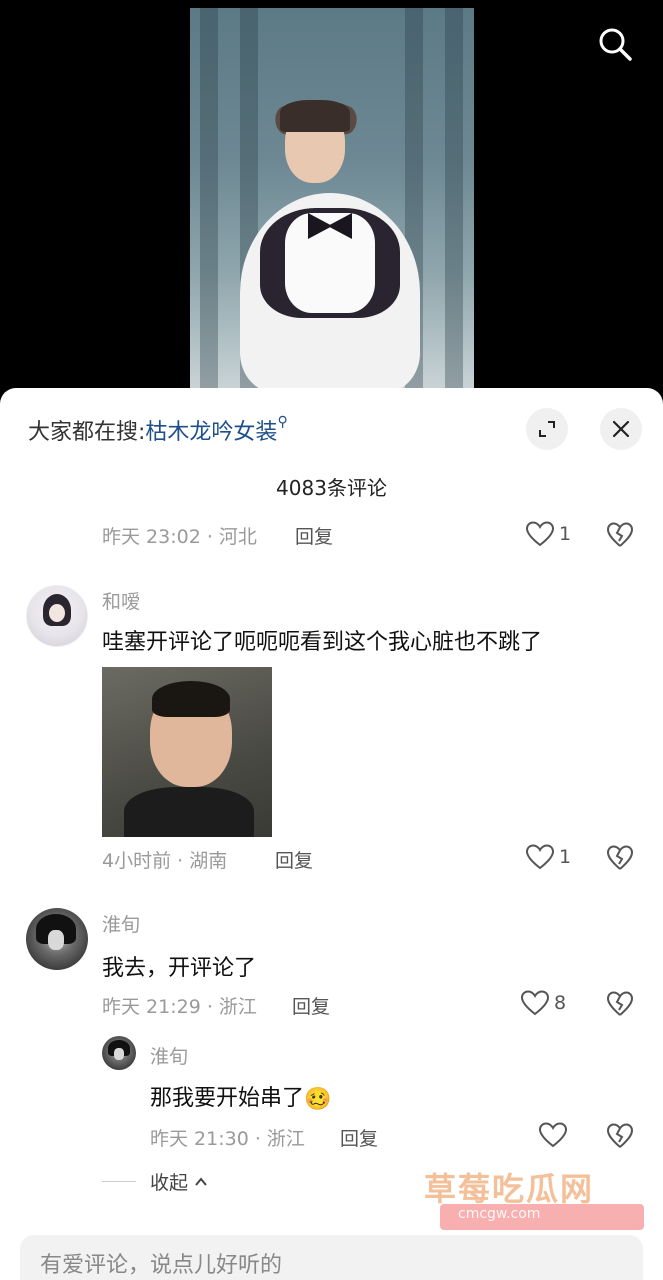 Image resolution: width=663 pixels, height=1280 pixels. I want to click on collapse-replies-button: 收起, so click(155, 1181).